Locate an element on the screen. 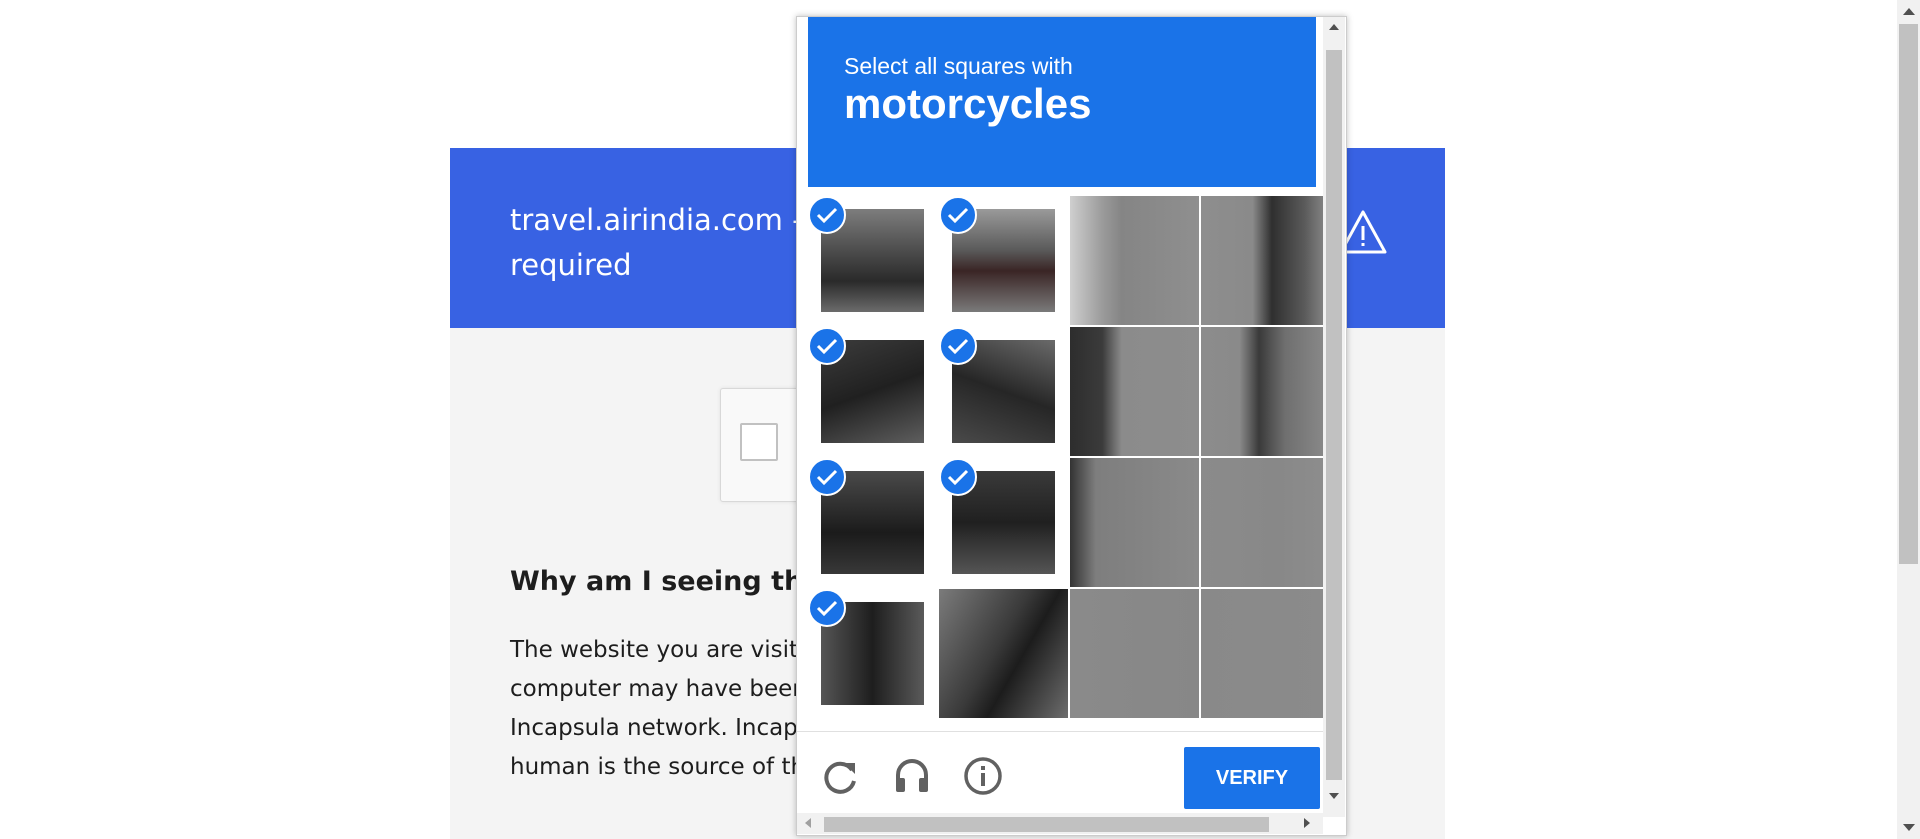  reload-icon is located at coordinates (841, 777).